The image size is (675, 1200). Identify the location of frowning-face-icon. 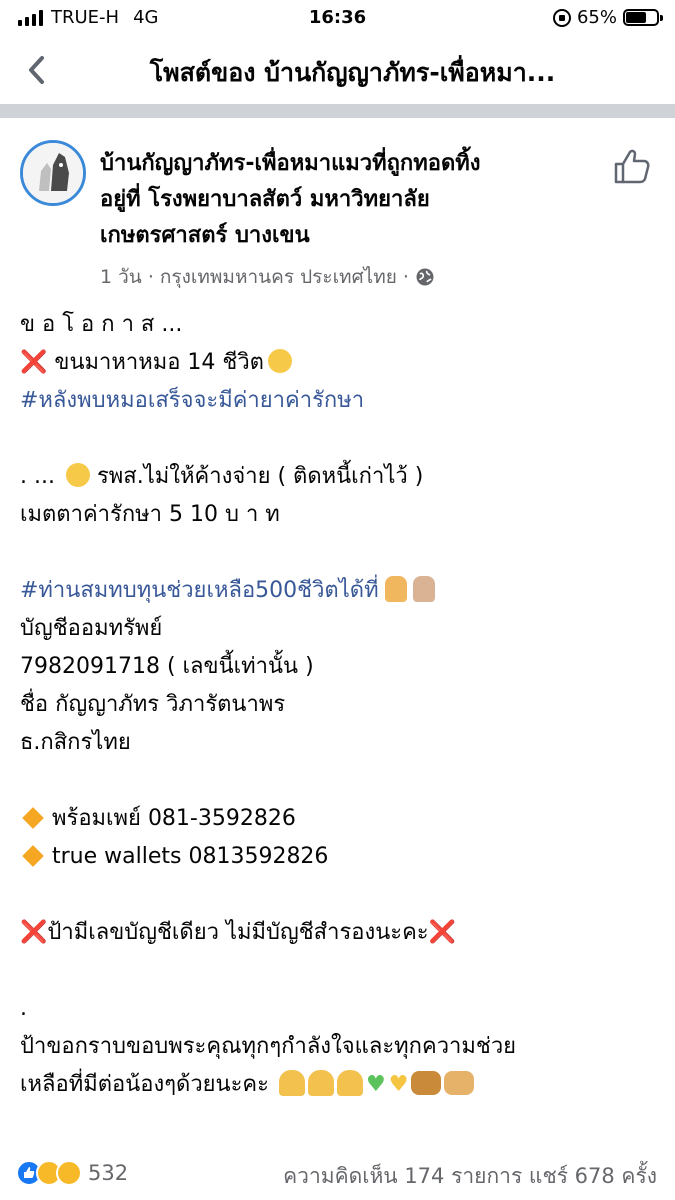
(77, 475).